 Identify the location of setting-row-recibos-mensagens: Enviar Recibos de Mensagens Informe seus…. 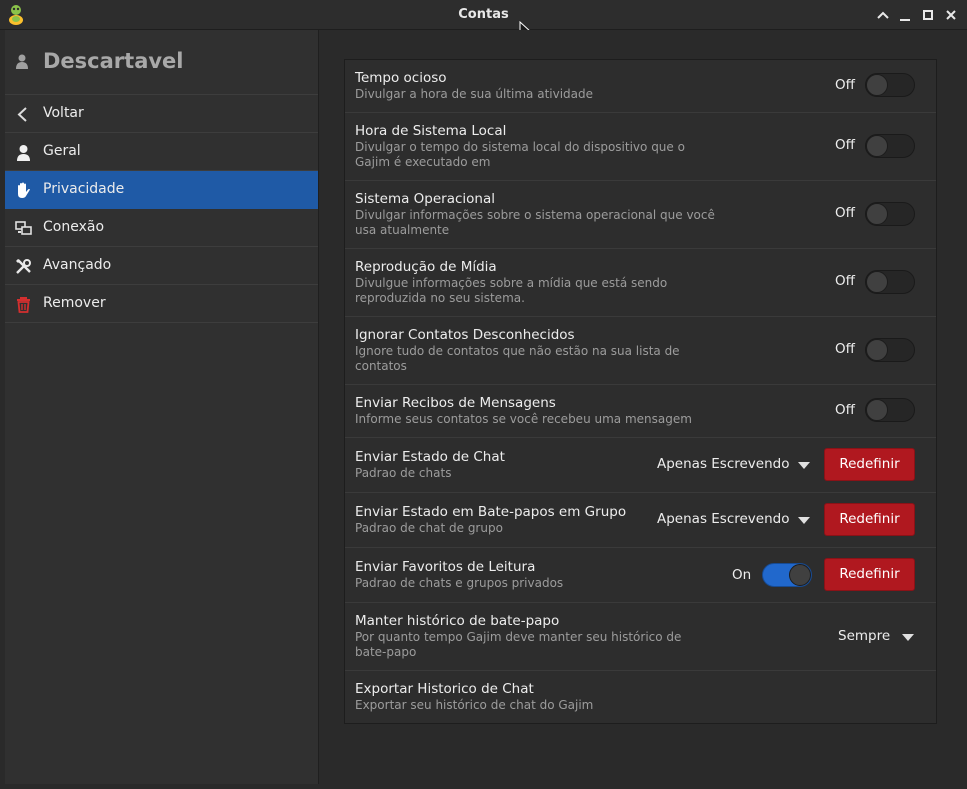
(640, 411).